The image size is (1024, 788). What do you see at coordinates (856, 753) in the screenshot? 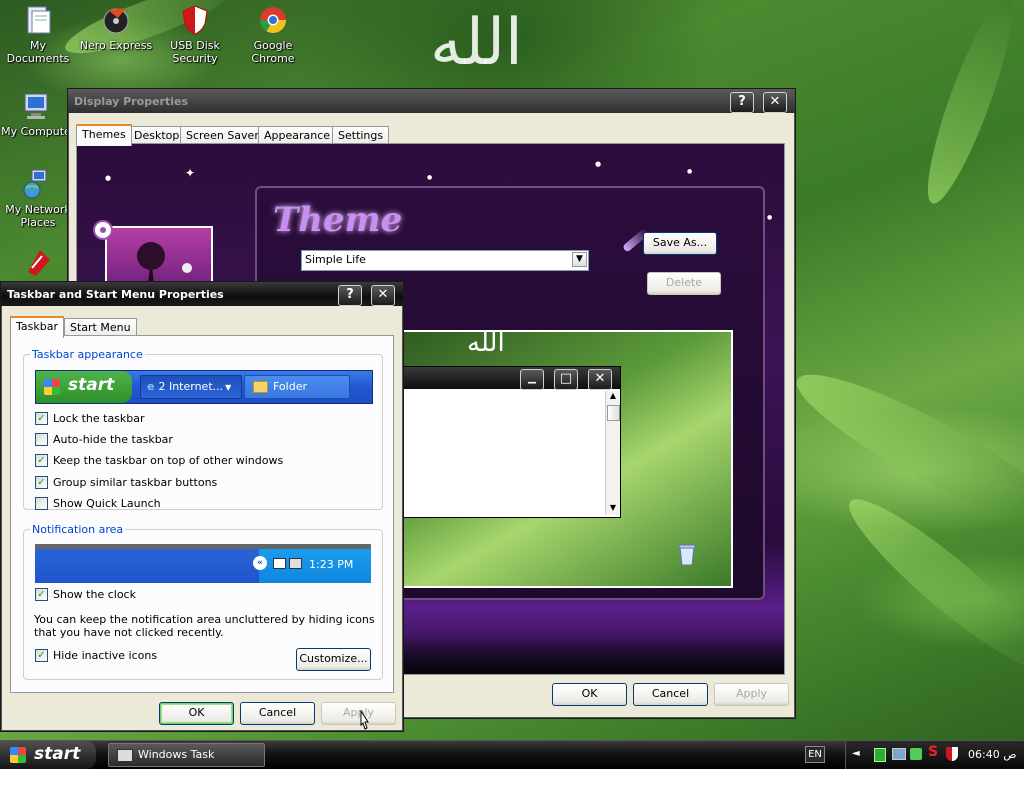
I see `tray-show-icon: ◄` at bounding box center [856, 753].